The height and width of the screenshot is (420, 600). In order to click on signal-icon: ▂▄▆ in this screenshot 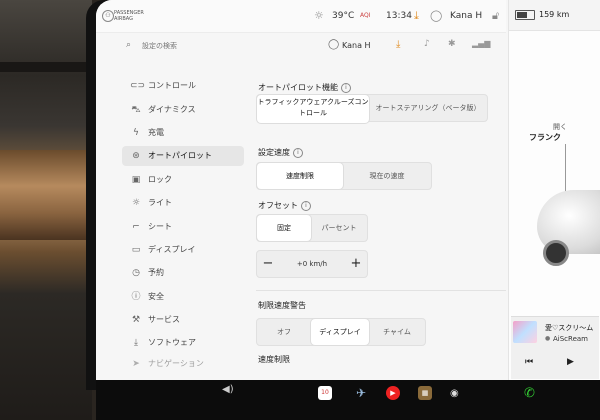, I will do `click(481, 43)`.